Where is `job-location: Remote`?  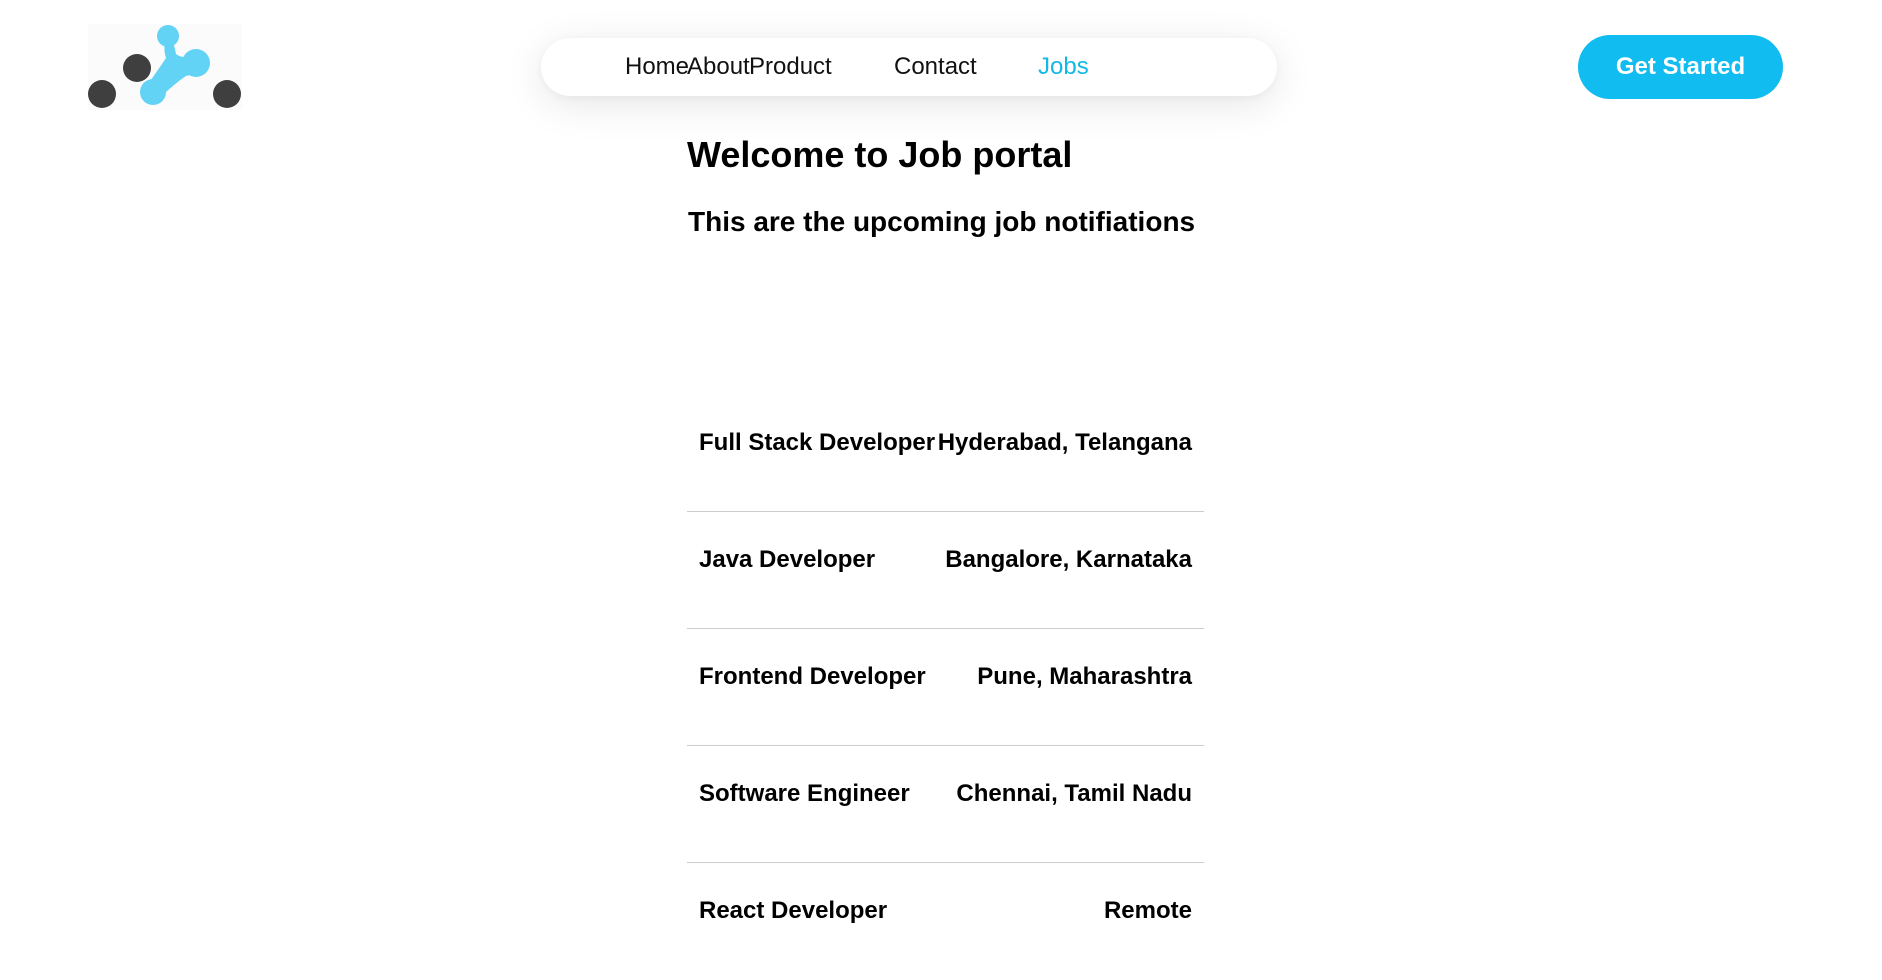 job-location: Remote is located at coordinates (1147, 910).